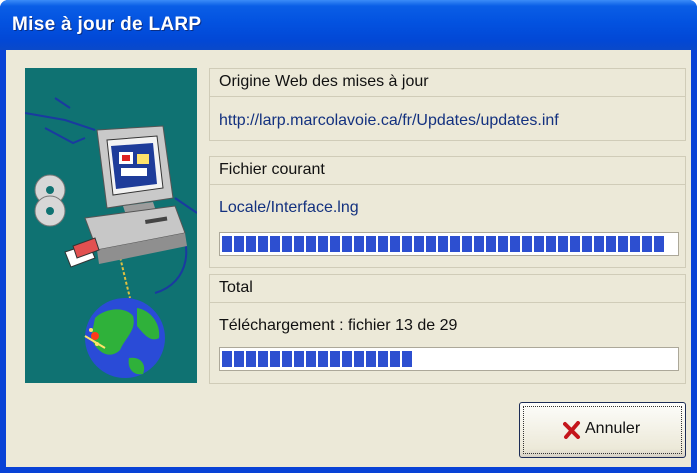  Describe the element at coordinates (318, 359) in the screenshot. I see `total-progress-fill` at that location.